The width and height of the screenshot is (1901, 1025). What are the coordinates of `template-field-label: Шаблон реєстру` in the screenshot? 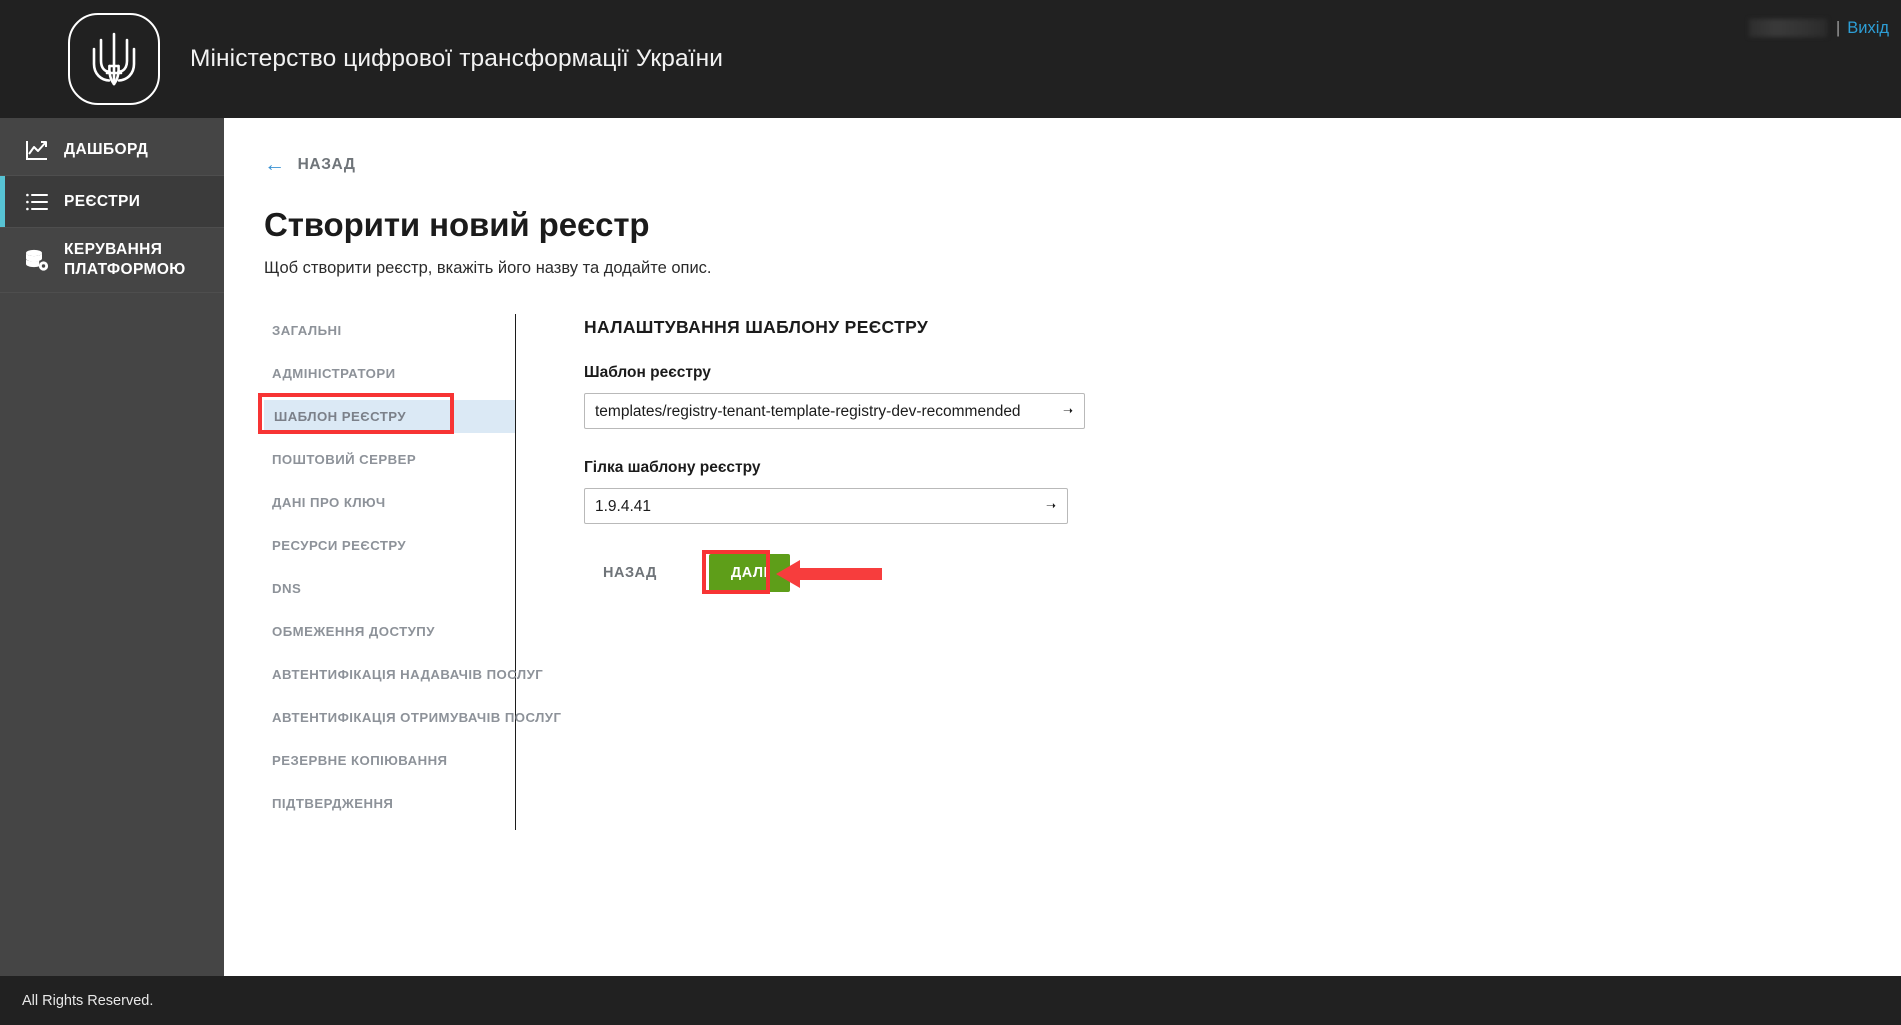 It's located at (647, 372).